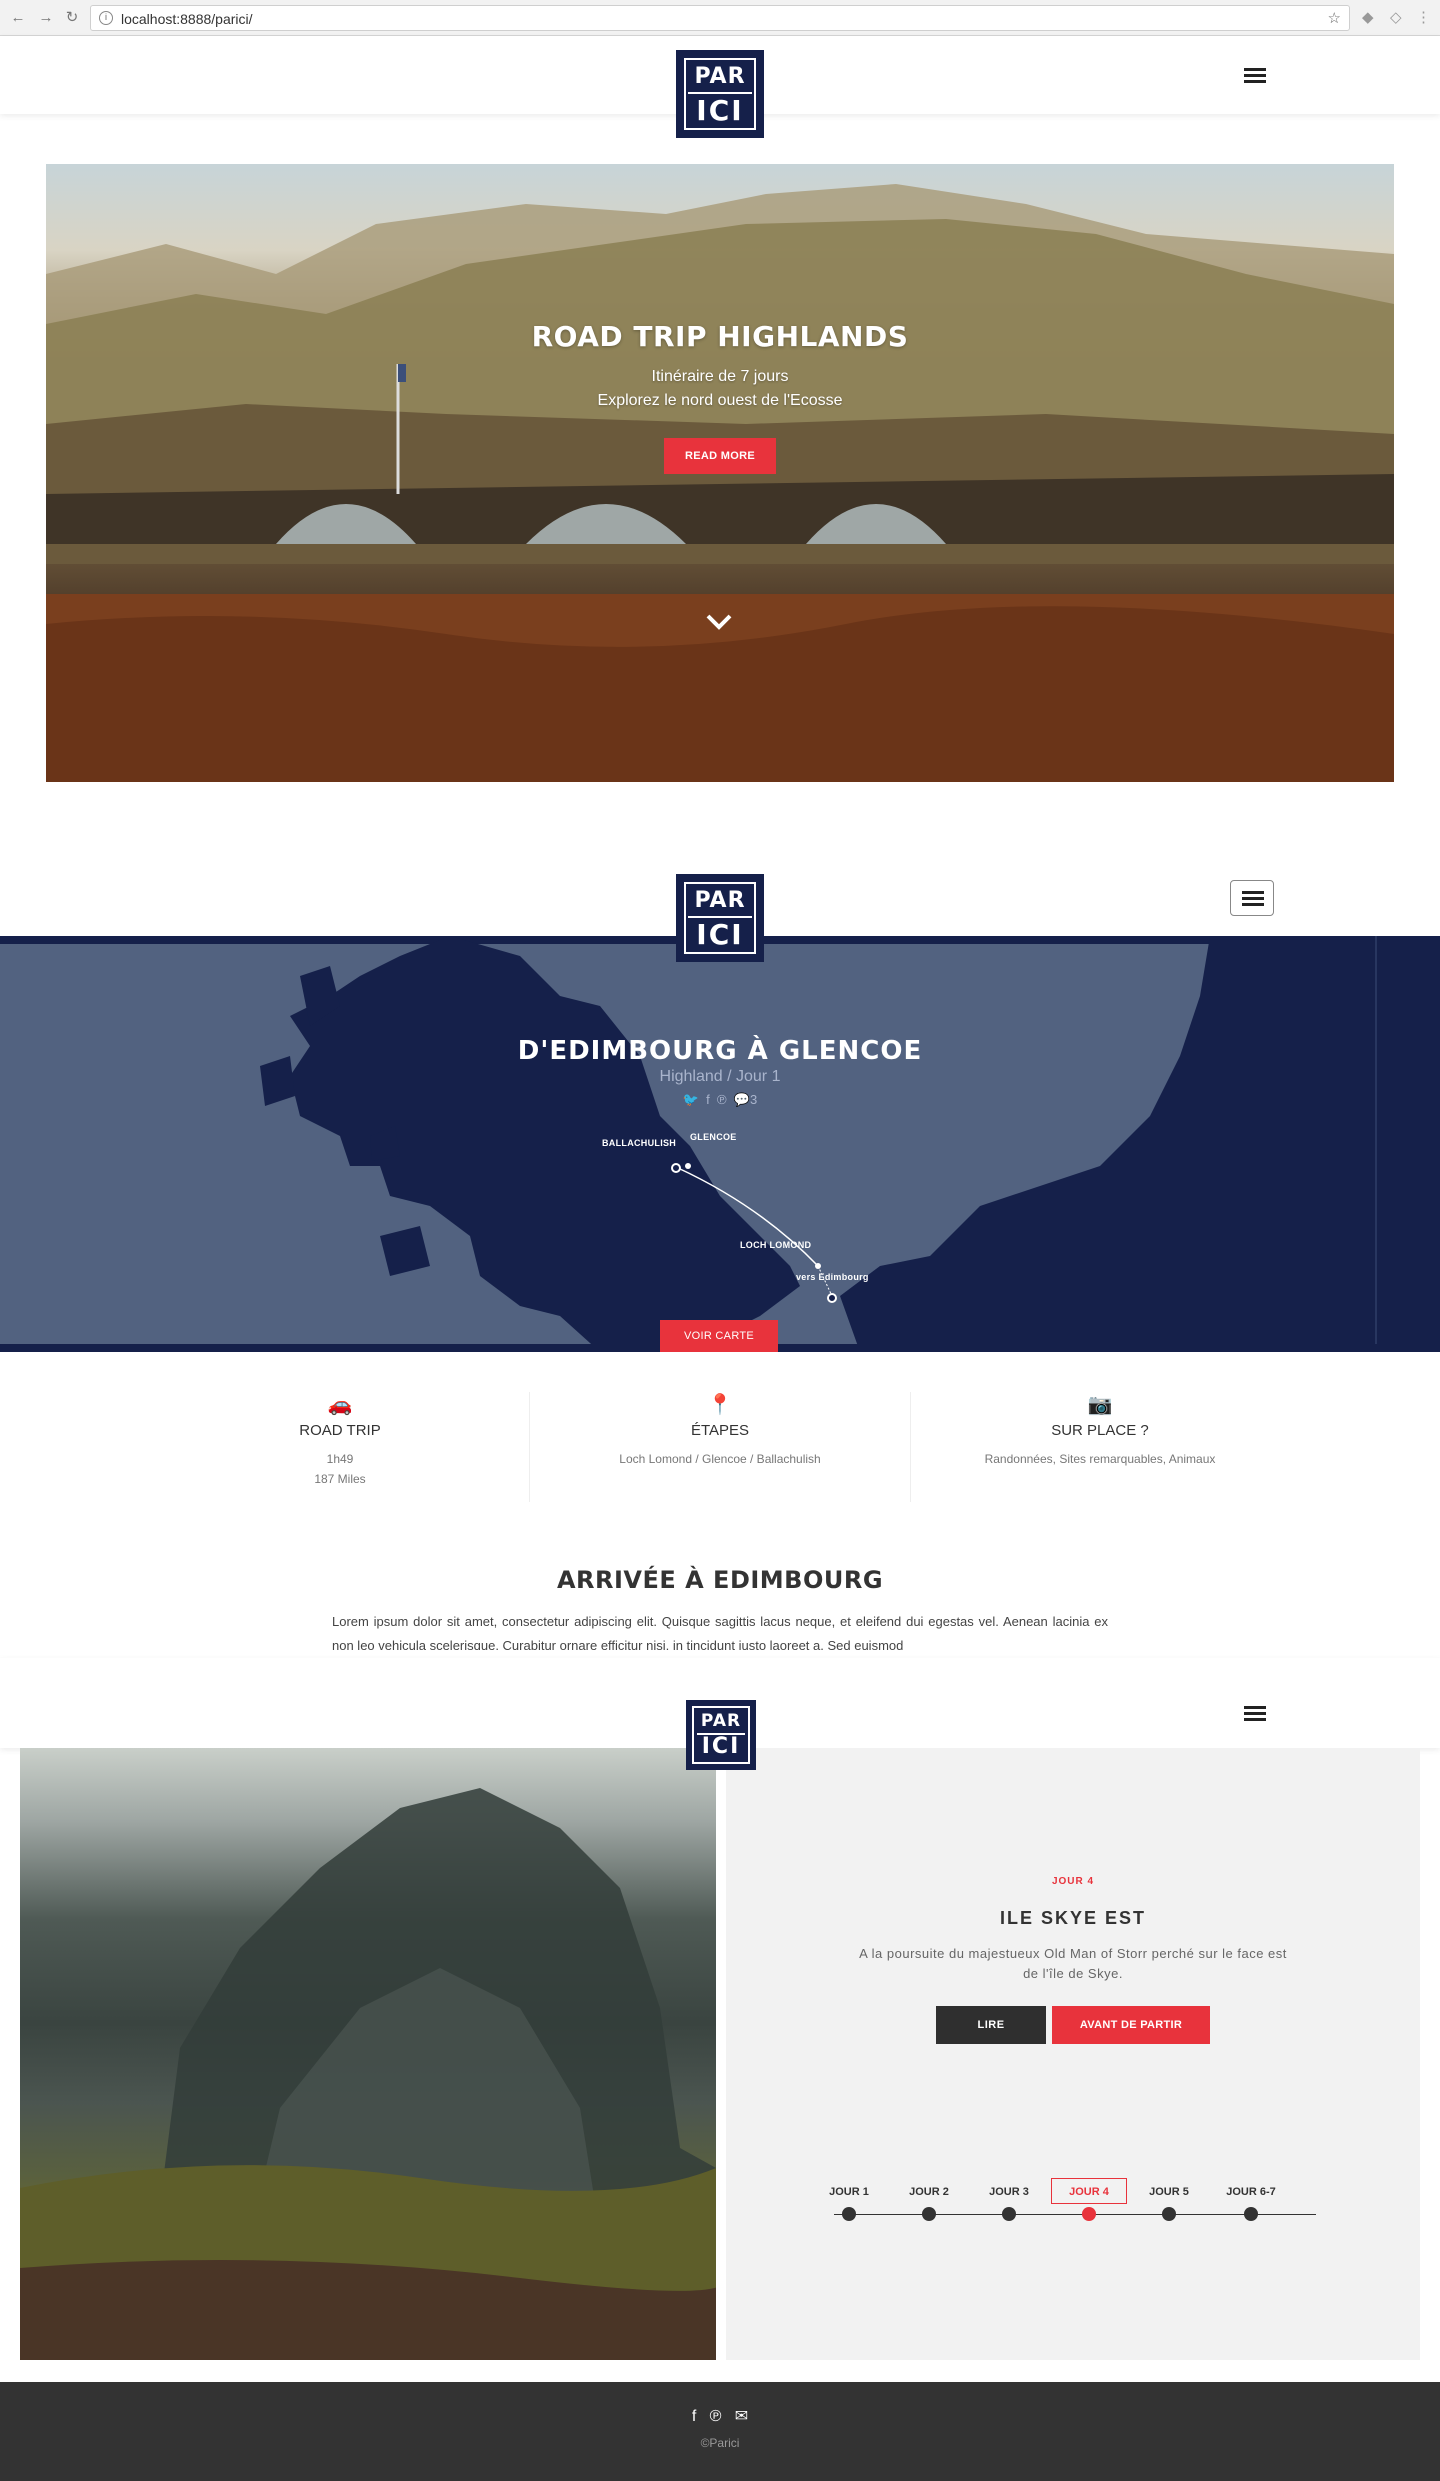  What do you see at coordinates (340, 1469) in the screenshot?
I see `info-text: 1h49 187 Miles` at bounding box center [340, 1469].